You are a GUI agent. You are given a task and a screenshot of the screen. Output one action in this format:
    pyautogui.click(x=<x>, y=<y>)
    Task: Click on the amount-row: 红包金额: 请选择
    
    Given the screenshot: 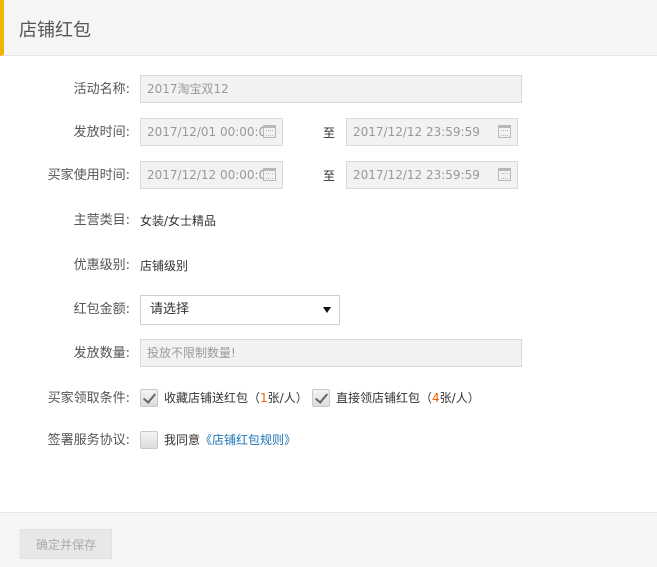 What is the action you would take?
    pyautogui.click(x=328, y=310)
    